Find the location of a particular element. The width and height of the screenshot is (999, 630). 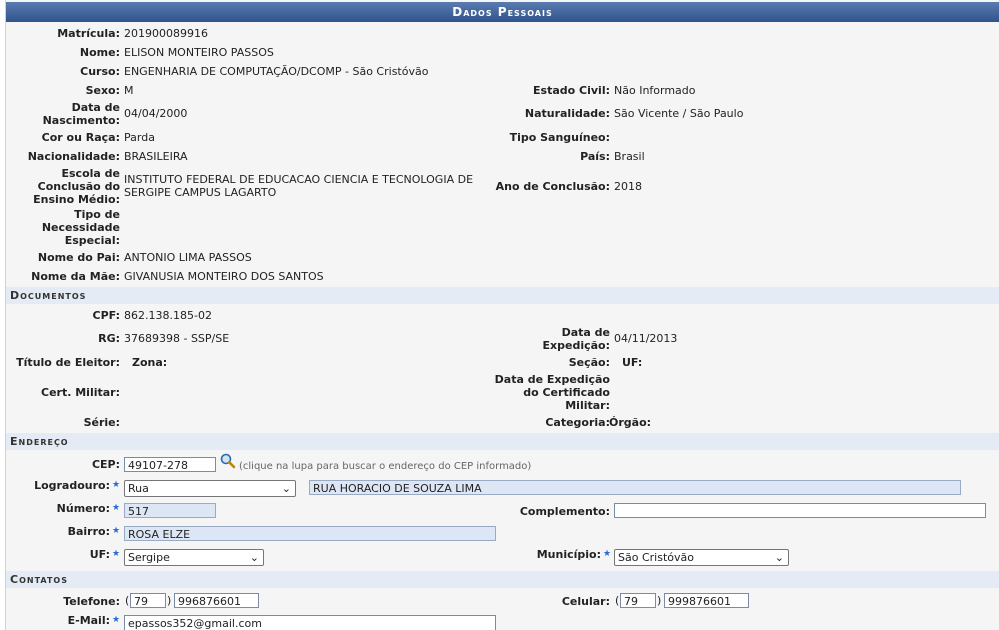

zona-label: Zona: is located at coordinates (150, 362).